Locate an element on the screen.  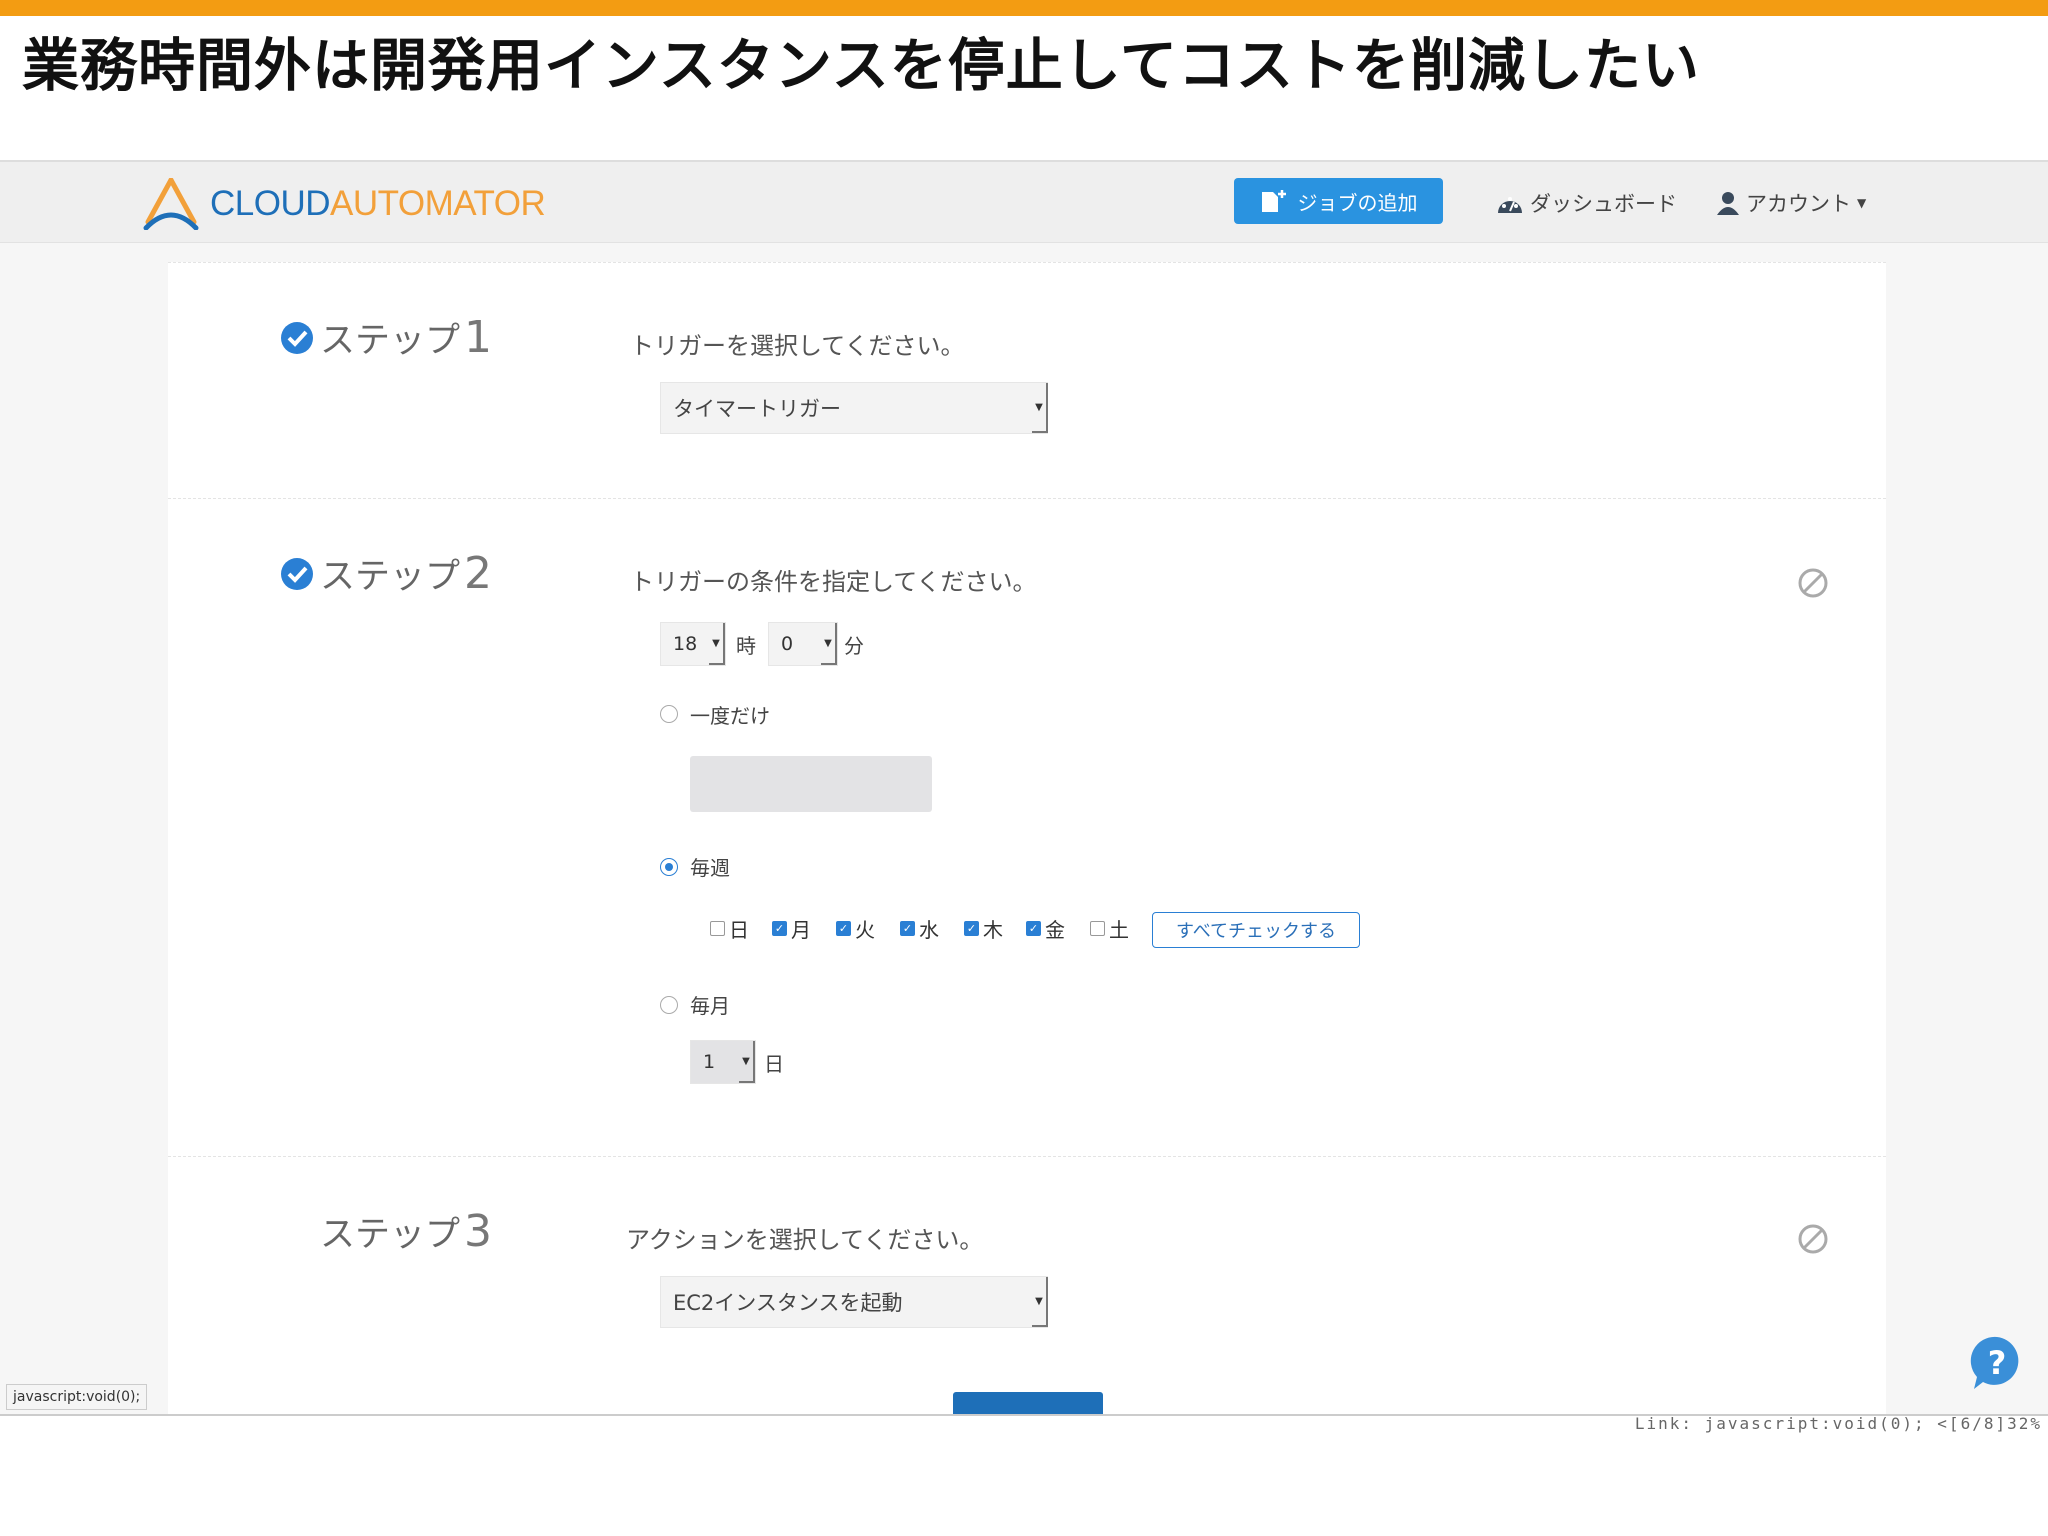
nav-account: アカウント ▼ is located at coordinates (1791, 203).